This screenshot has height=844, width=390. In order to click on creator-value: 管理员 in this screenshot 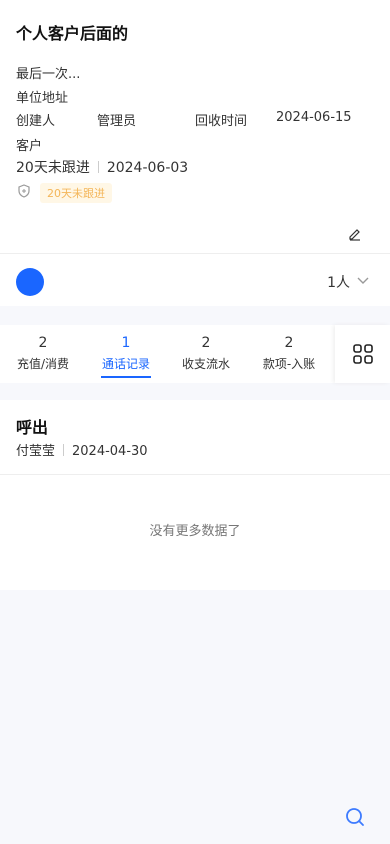, I will do `click(117, 121)`.